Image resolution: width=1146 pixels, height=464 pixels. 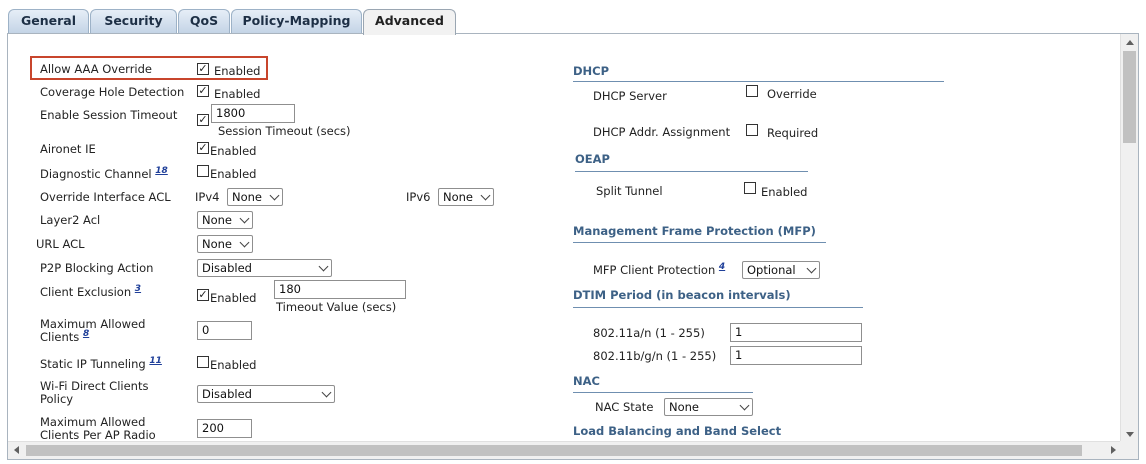 I want to click on coverage-hole-detection-label: Coverage Hole Detection, so click(x=112, y=92).